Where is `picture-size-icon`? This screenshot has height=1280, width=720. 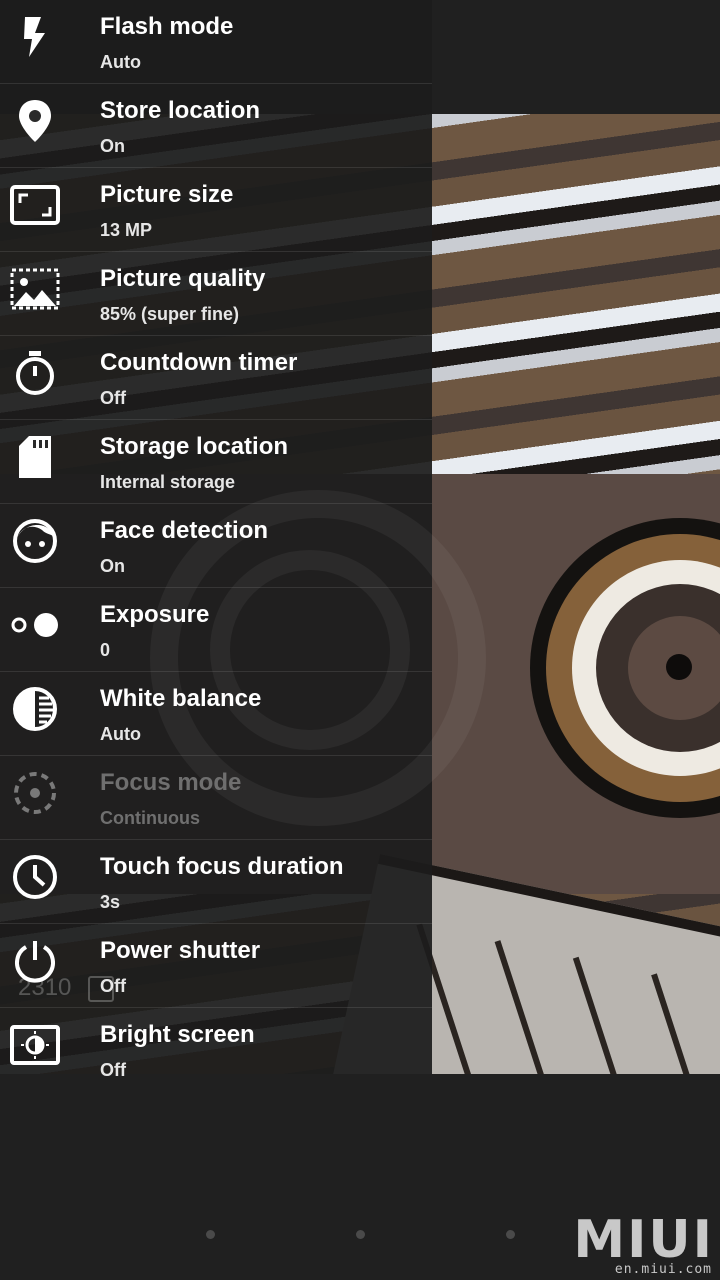
picture-size-icon is located at coordinates (35, 205).